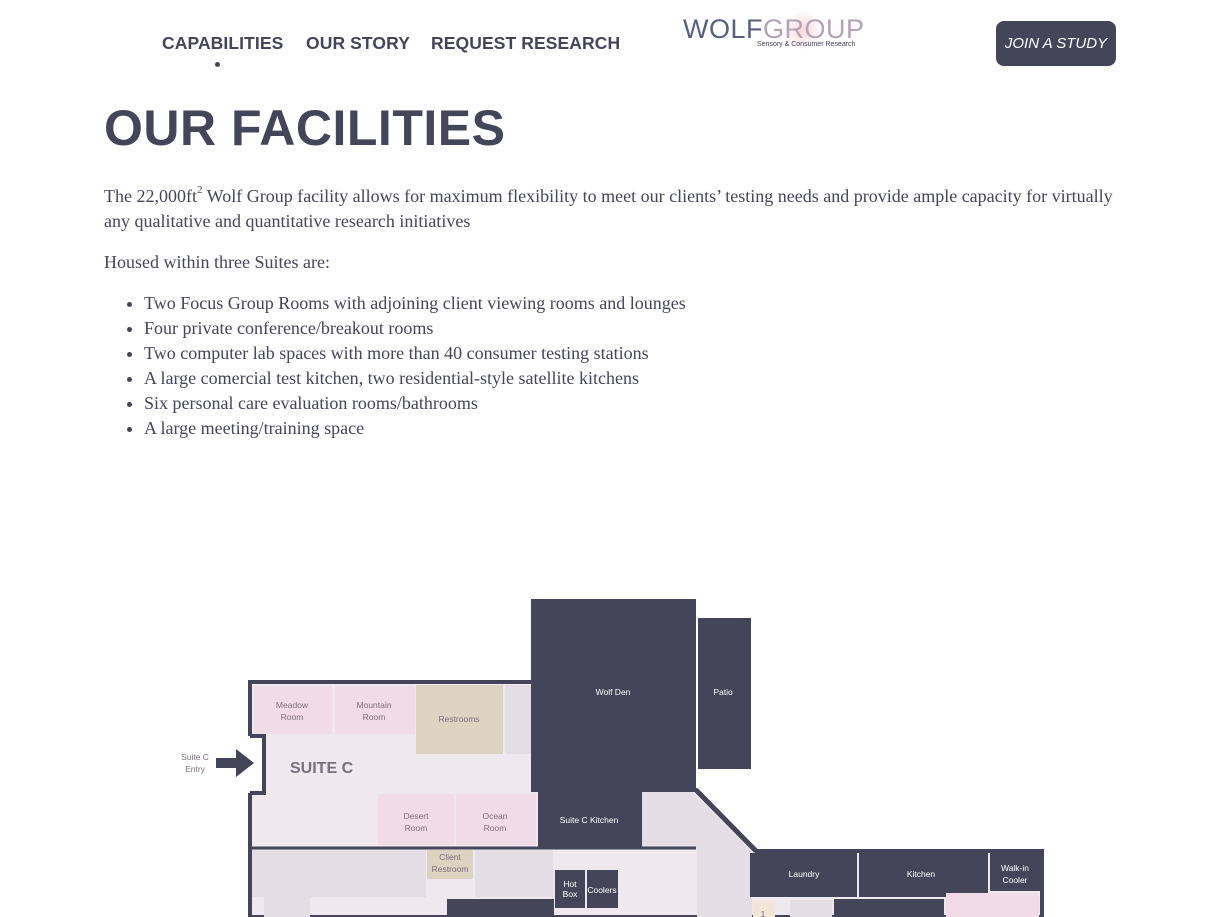  Describe the element at coordinates (570, 894) in the screenshot. I see `hot-box-label-2: Box` at that location.